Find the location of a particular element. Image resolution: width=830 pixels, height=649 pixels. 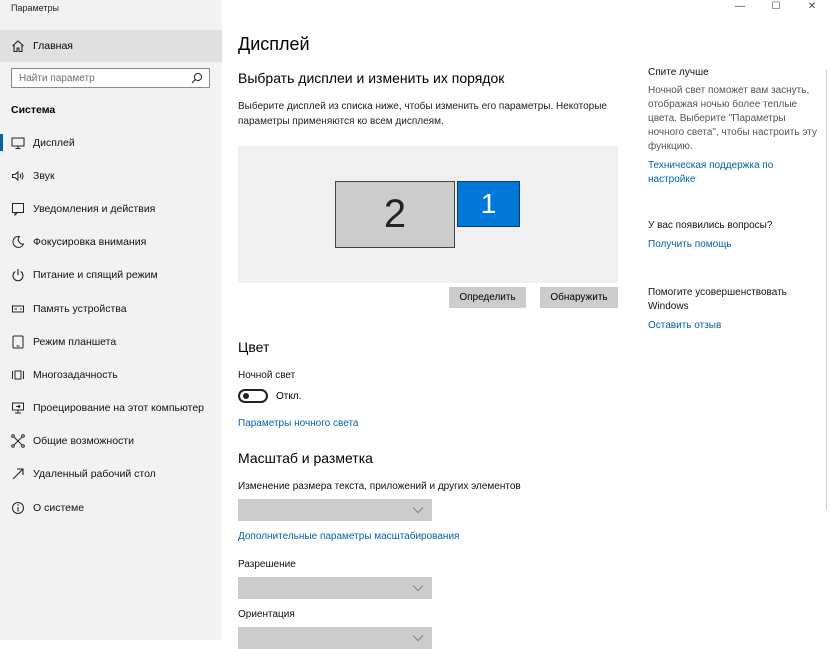

sidebar-item-multitasking: Многозадачность is located at coordinates (111, 374).